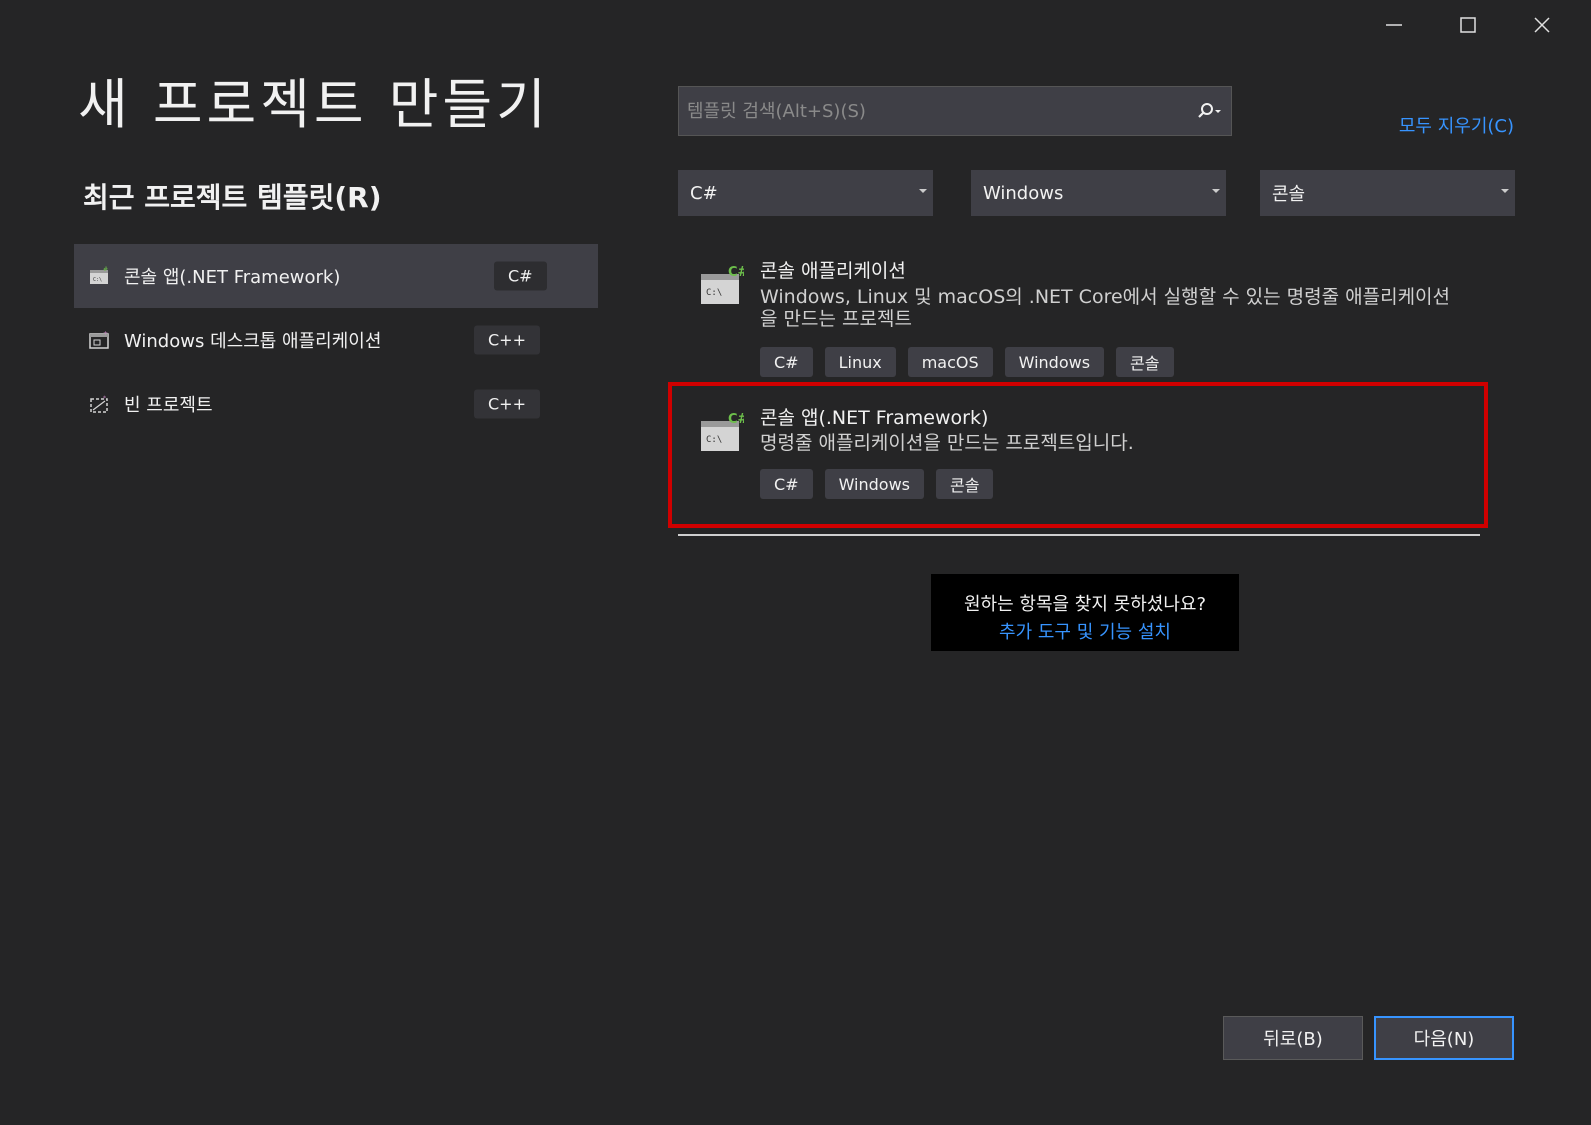 The image size is (1591, 1125). I want to click on project-type-filter-dropdown: 콘솔, so click(1387, 193).